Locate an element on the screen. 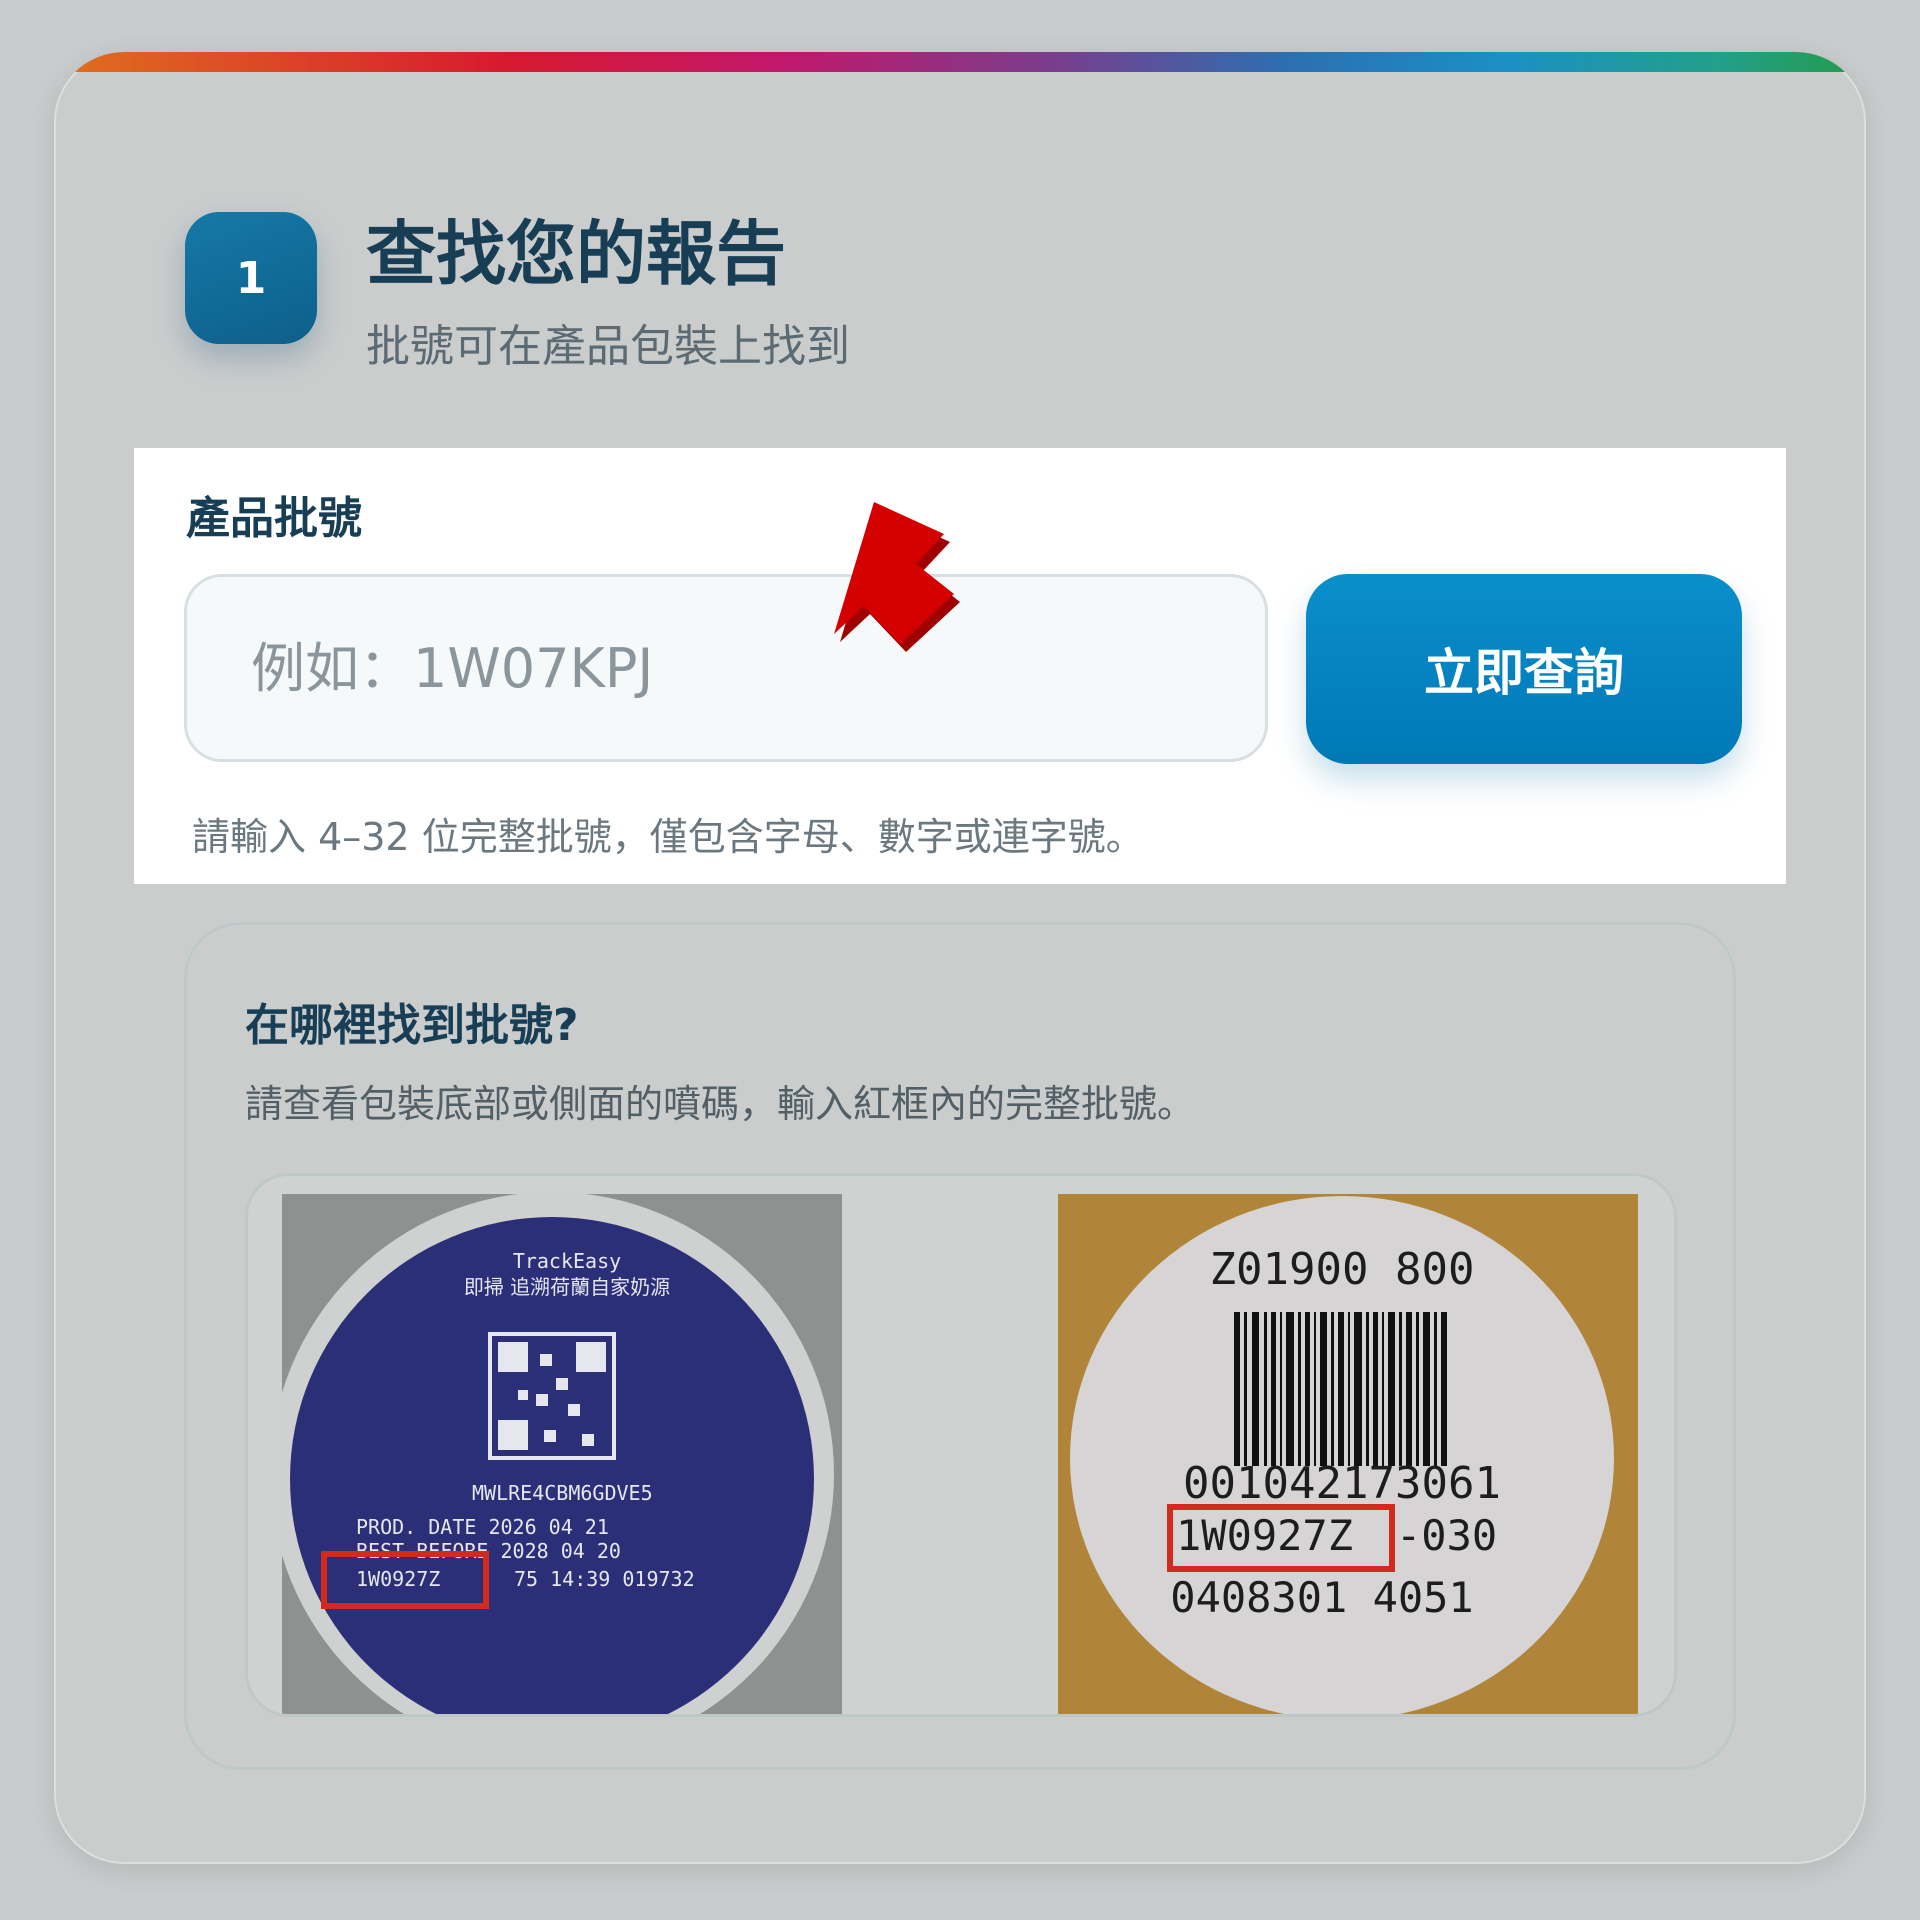 The image size is (1920, 1920). batch-input-hint: 請輸入 4–32 位完整批號，僅包含字母、數字或連字號。 is located at coordinates (668, 837).